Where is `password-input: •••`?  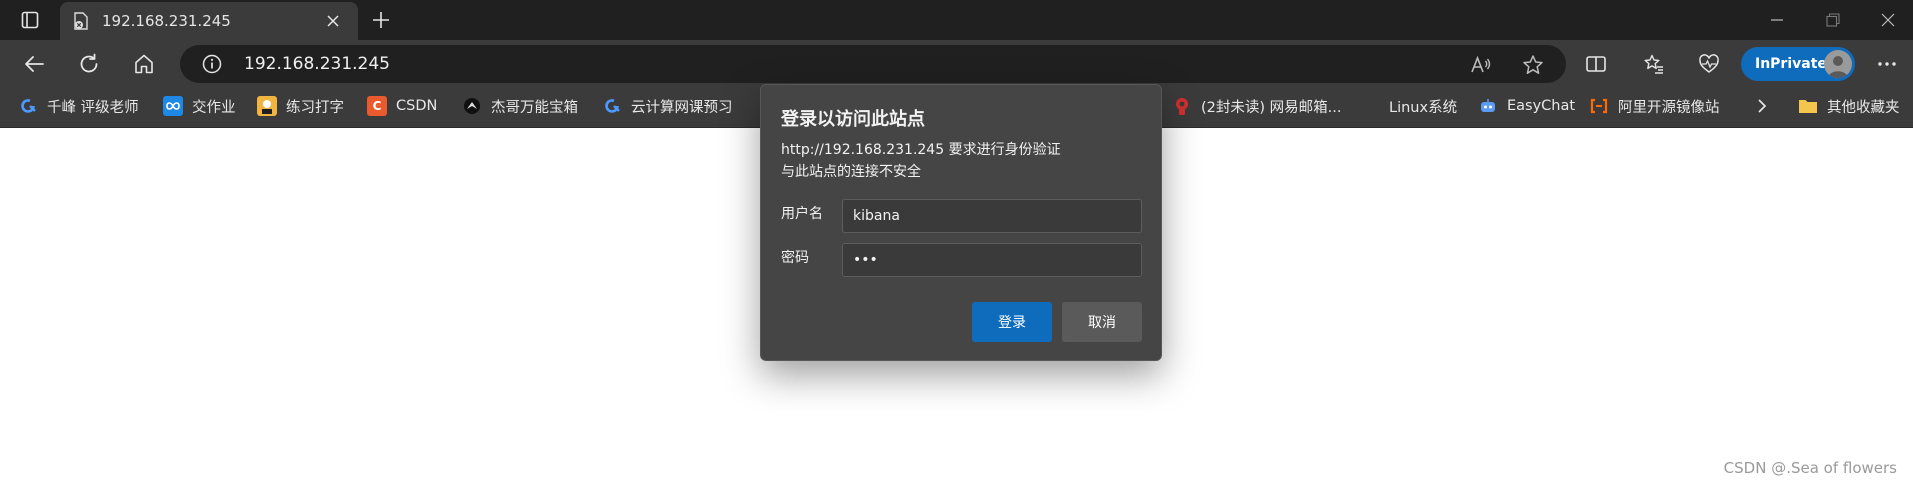 password-input: ••• is located at coordinates (992, 260).